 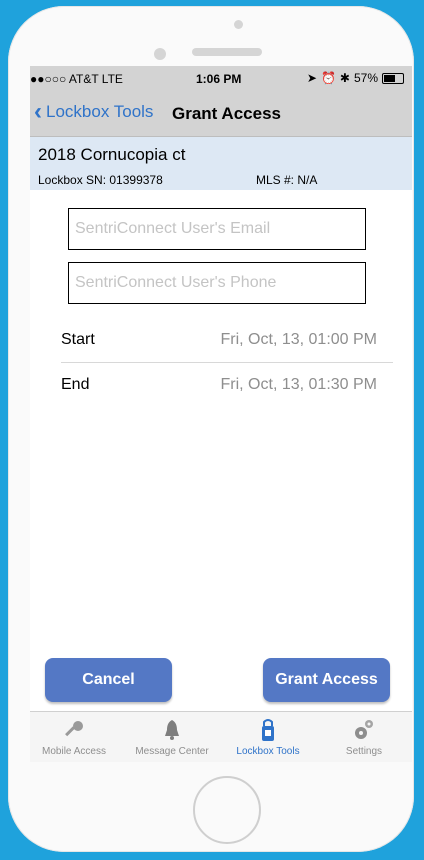 What do you see at coordinates (76, 79) in the screenshot?
I see `carrier-signal: ●●○○○ AT&T LTE` at bounding box center [76, 79].